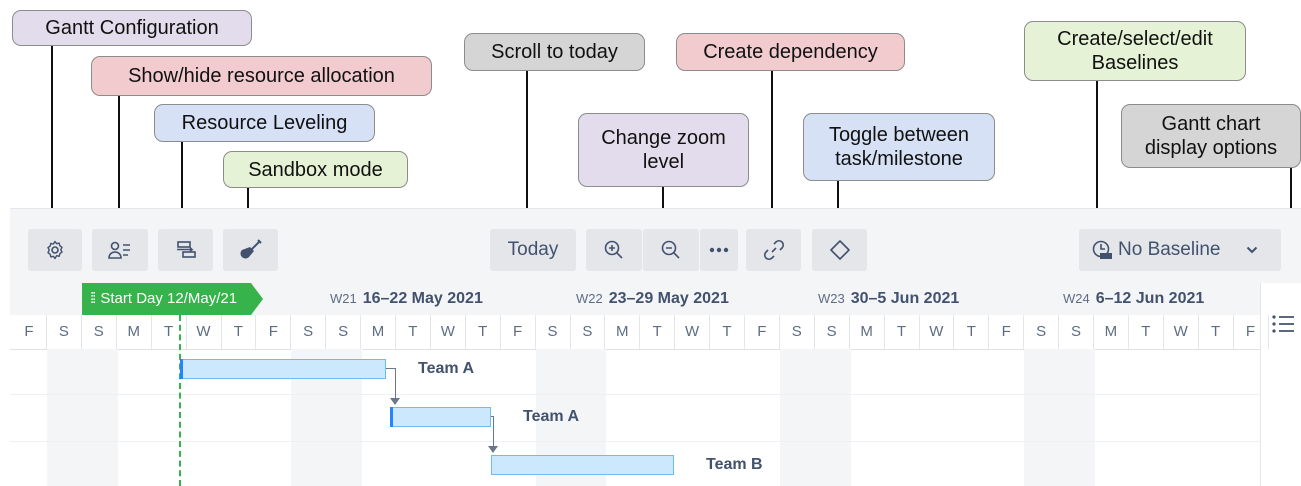 The width and height of the screenshot is (1301, 486). Describe the element at coordinates (132, 28) in the screenshot. I see `callout-gantt-configuration: Gantt Configuration` at that location.